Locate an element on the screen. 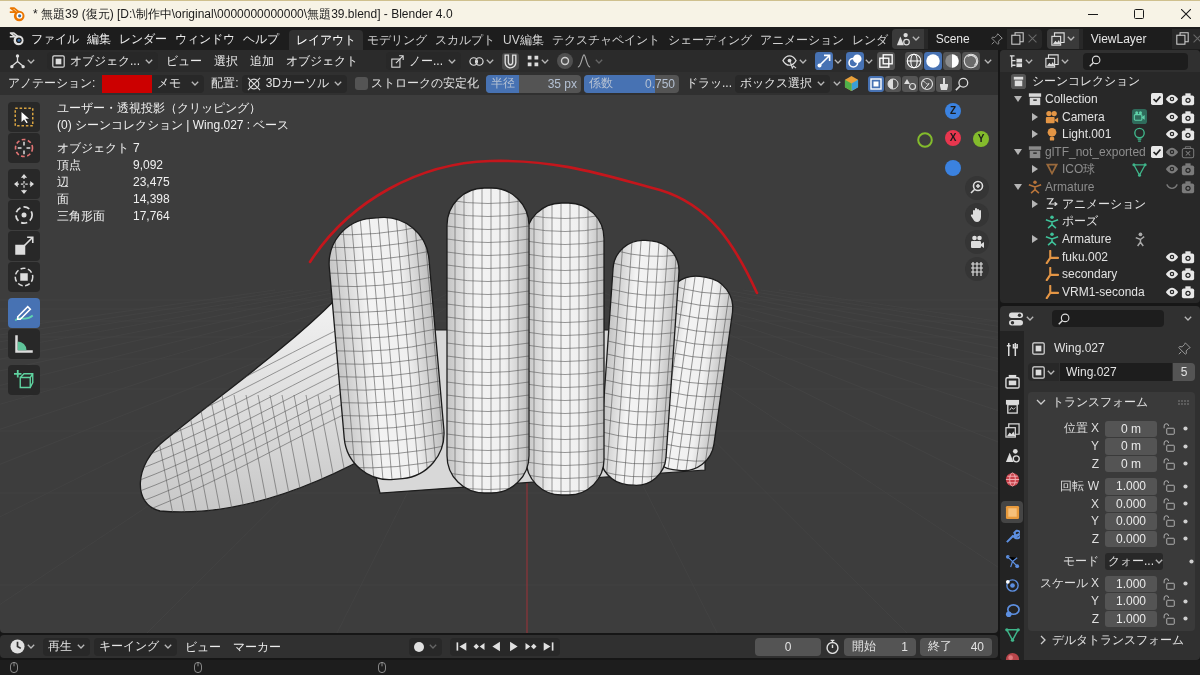  user-count-button: 5 is located at coordinates (1184, 372).